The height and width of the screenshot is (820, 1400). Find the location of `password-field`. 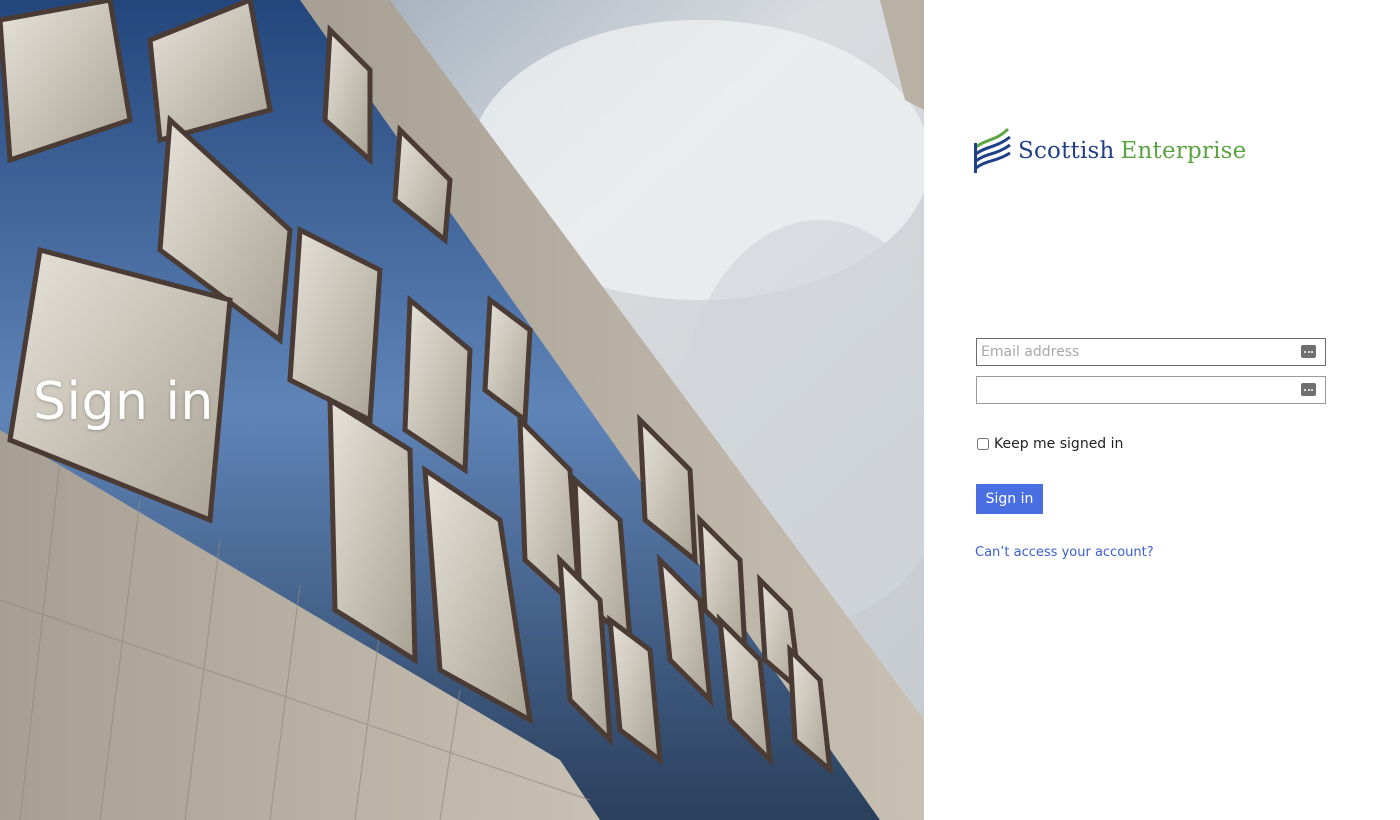

password-field is located at coordinates (1151, 390).